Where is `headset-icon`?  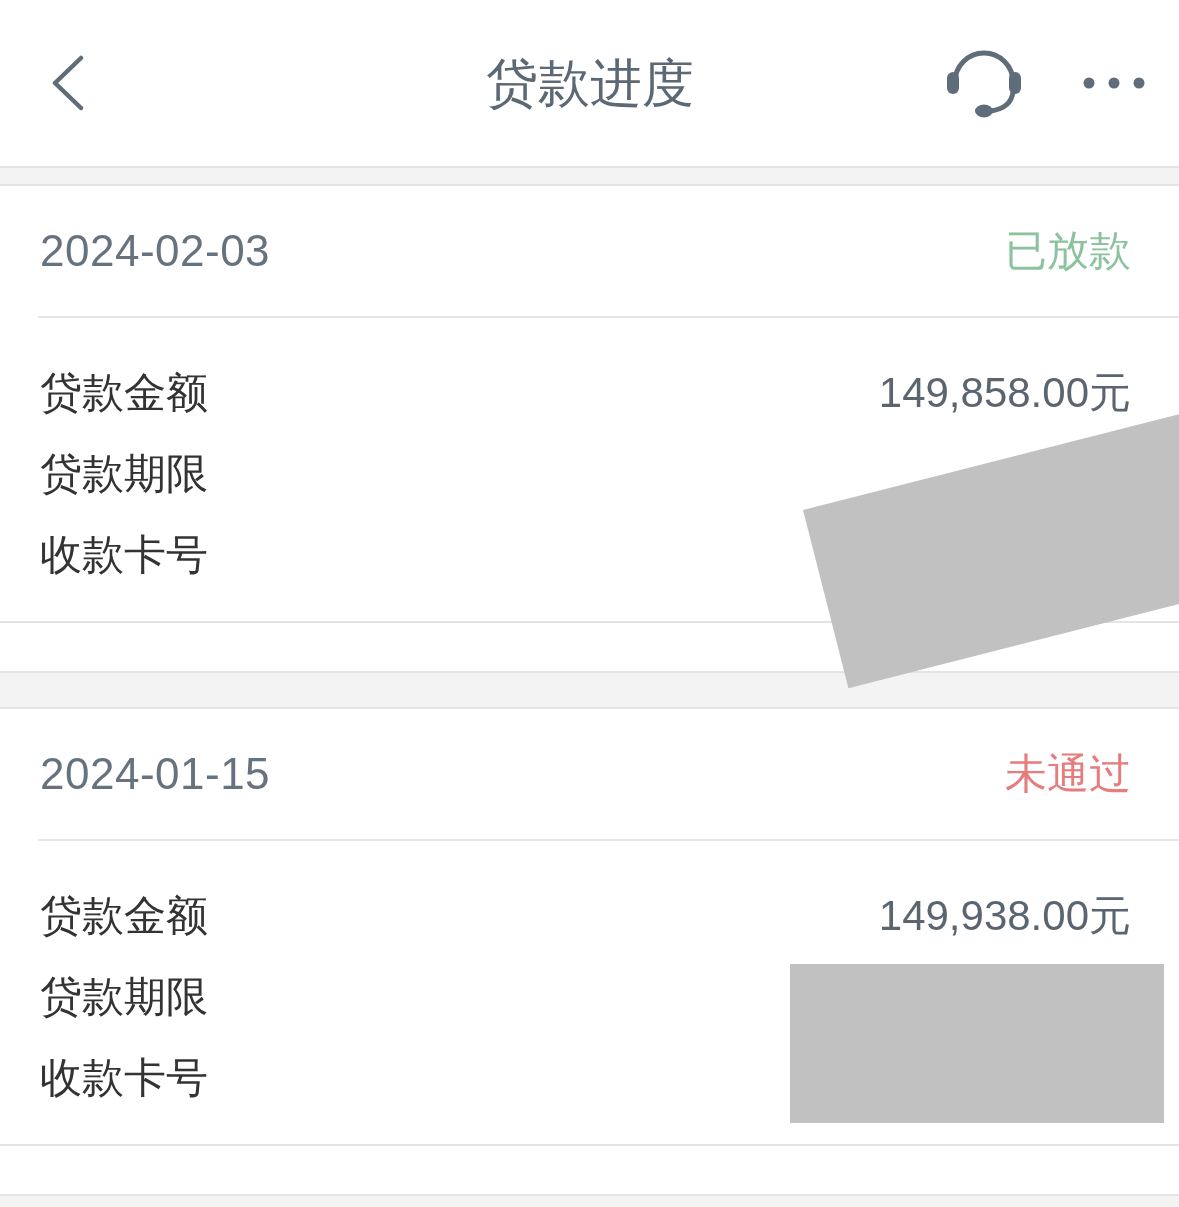 headset-icon is located at coordinates (984, 83).